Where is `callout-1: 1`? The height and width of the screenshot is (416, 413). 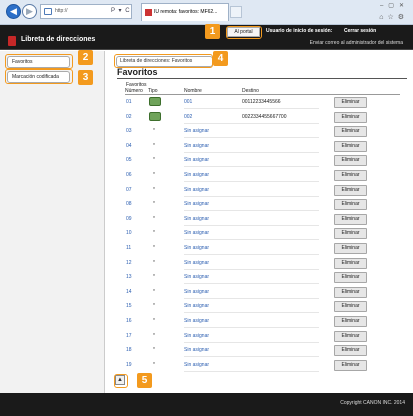 callout-1: 1 is located at coordinates (212, 31).